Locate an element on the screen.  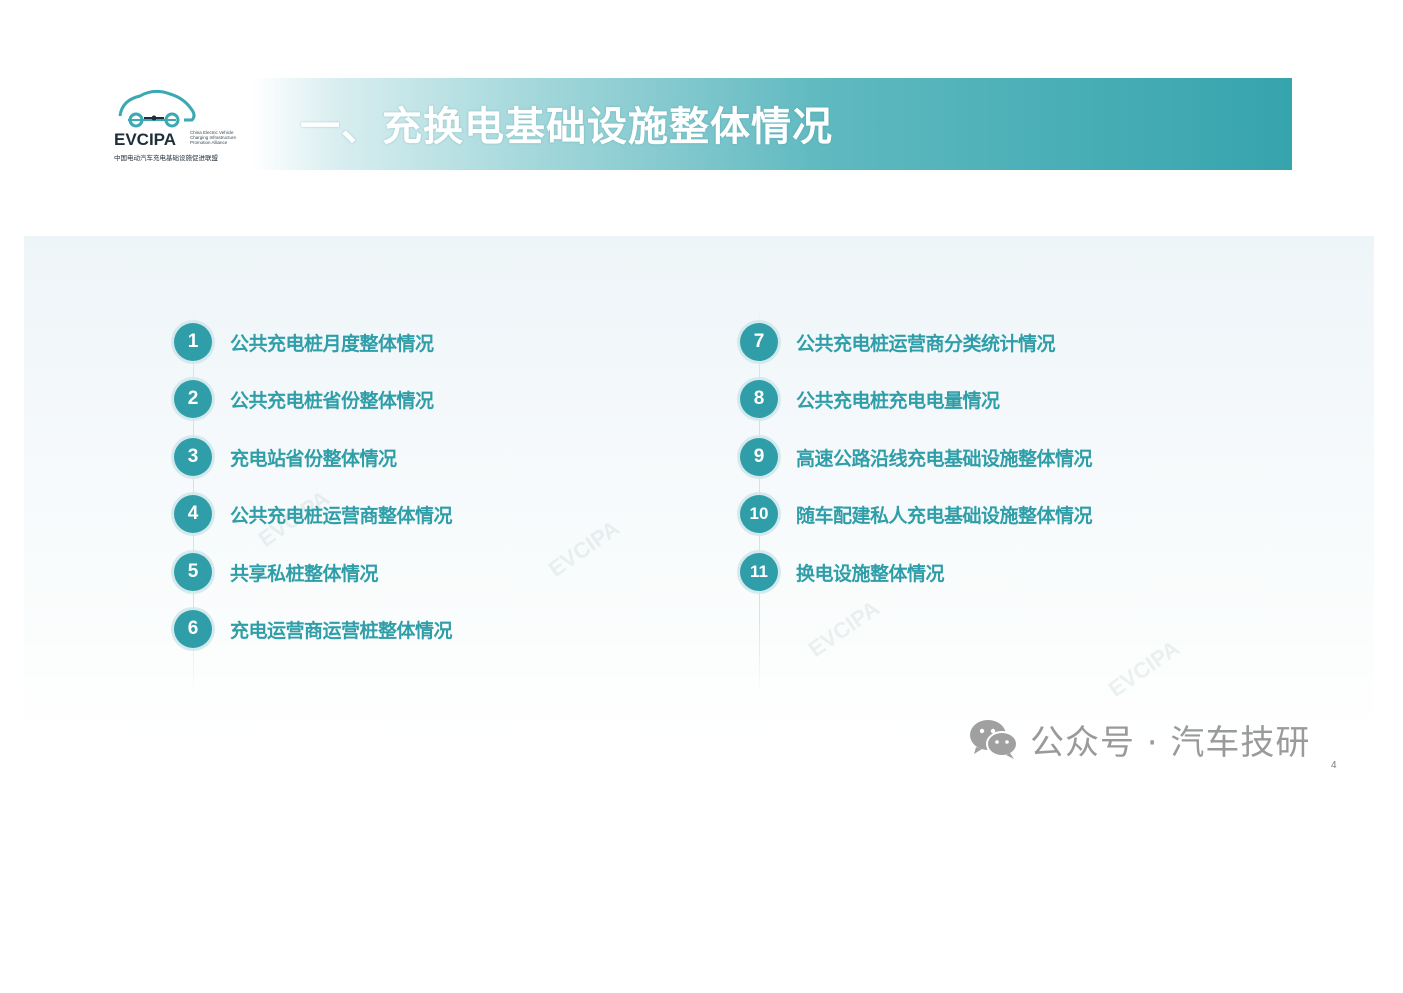
wechat-watermark: 公众号 · 汽车技研 is located at coordinates (1139, 739).